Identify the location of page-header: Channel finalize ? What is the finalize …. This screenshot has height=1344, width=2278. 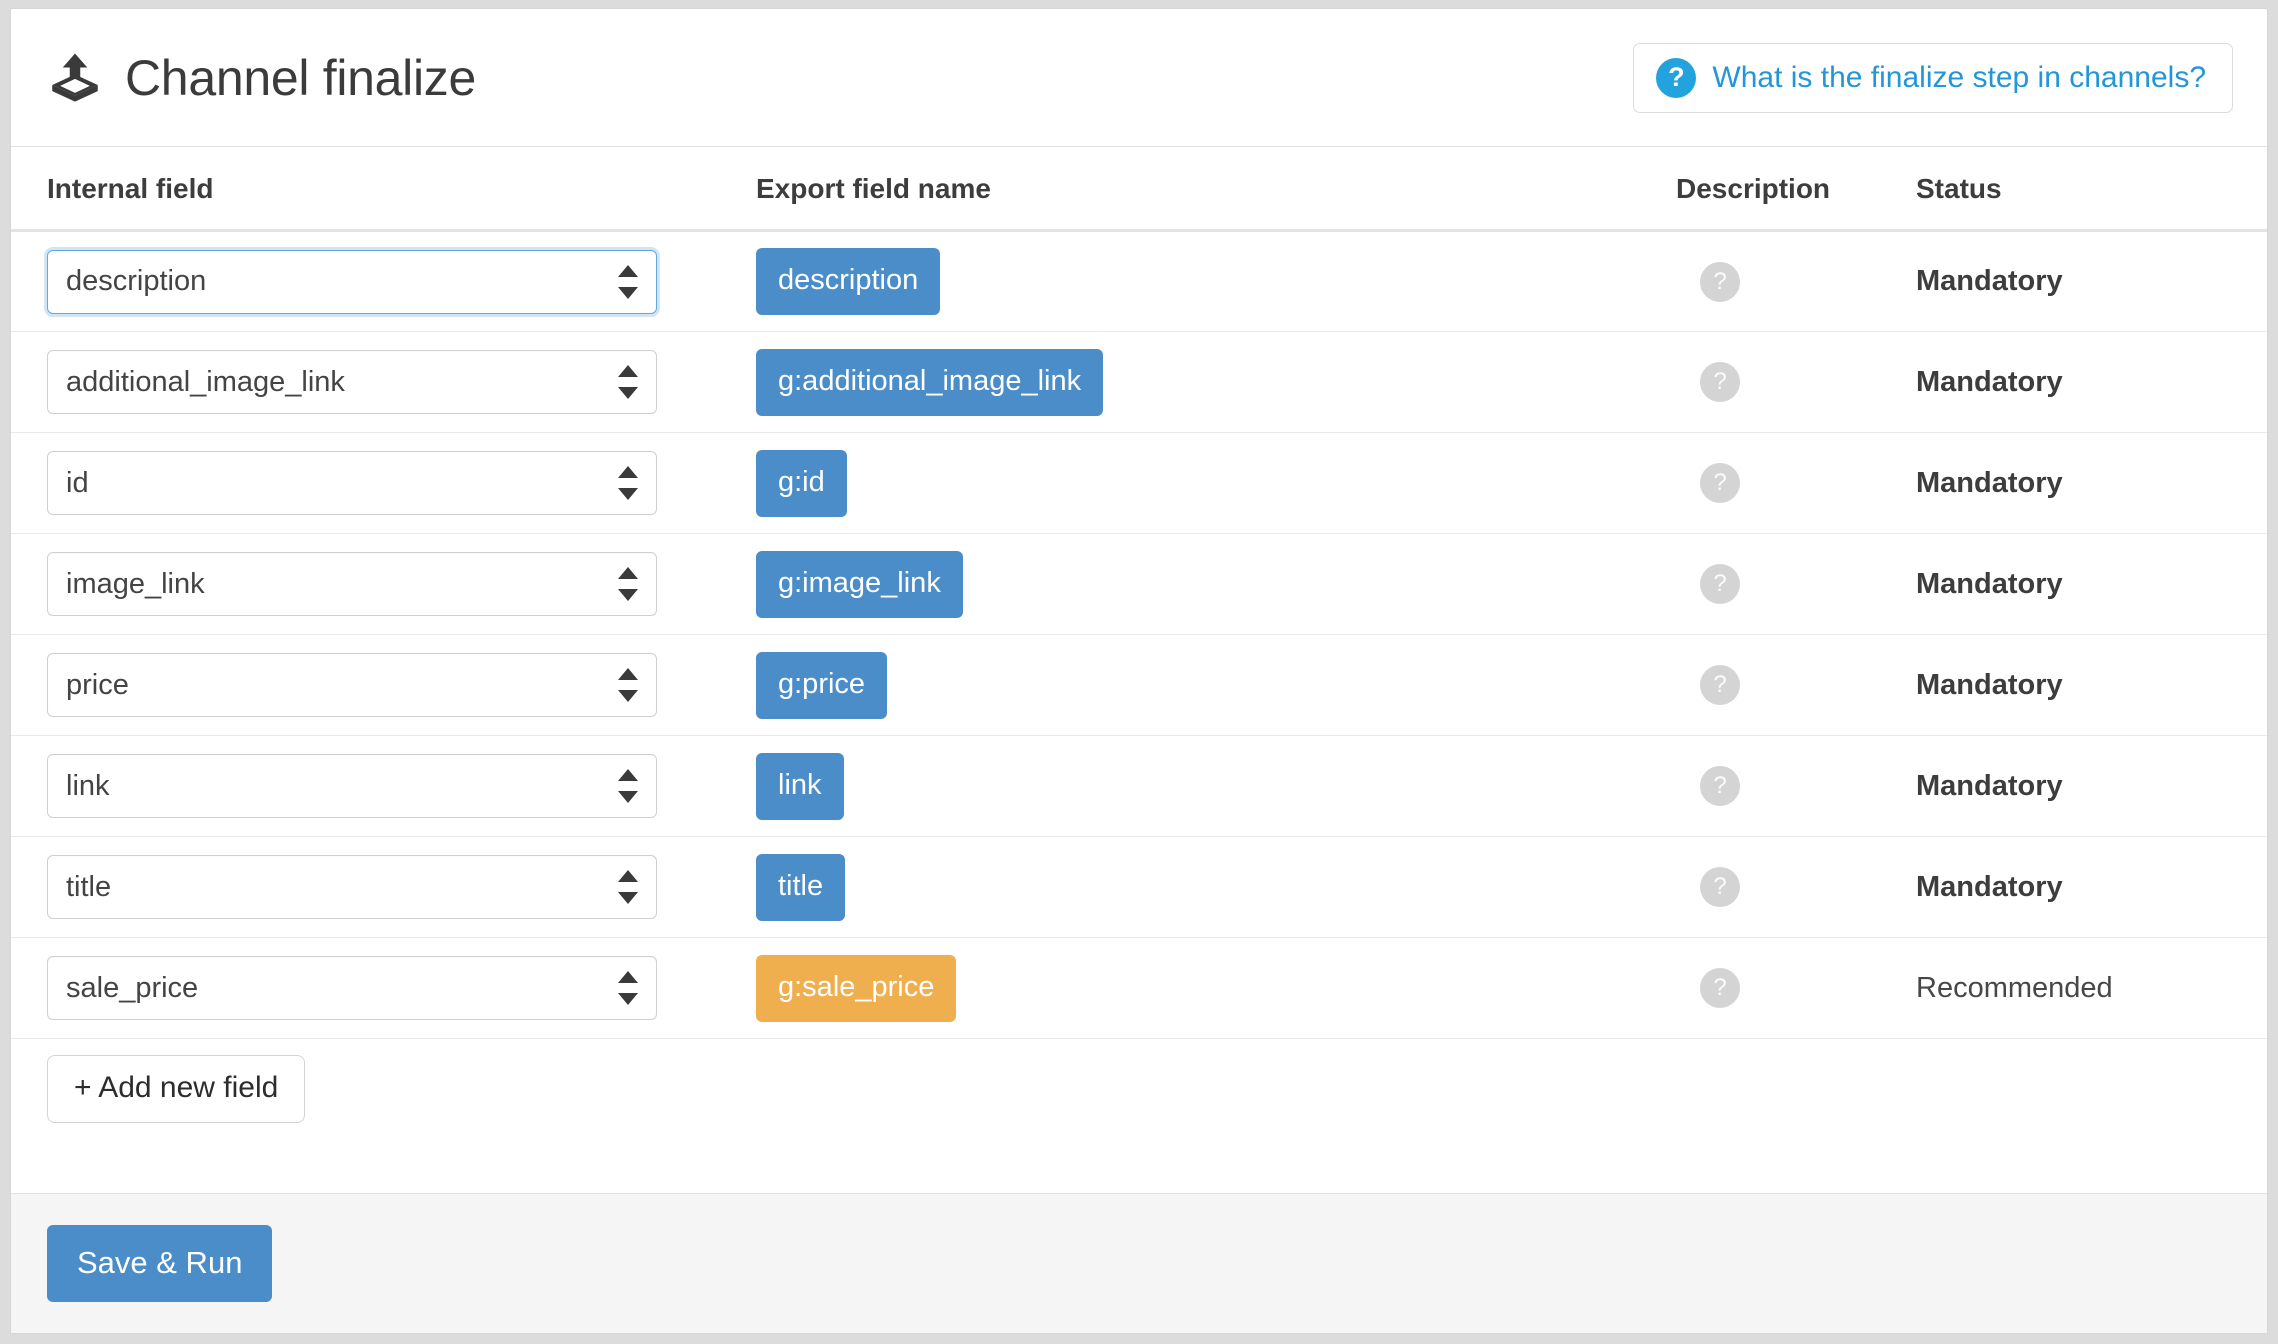
(1139, 78).